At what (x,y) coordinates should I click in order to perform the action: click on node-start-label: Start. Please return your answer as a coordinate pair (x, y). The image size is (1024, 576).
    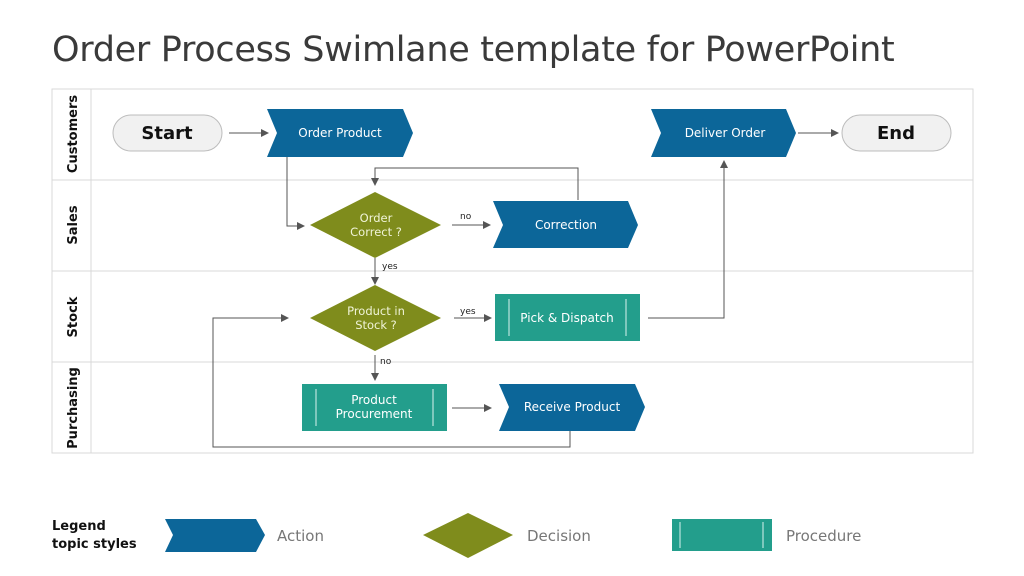
    Looking at the image, I should click on (167, 133).